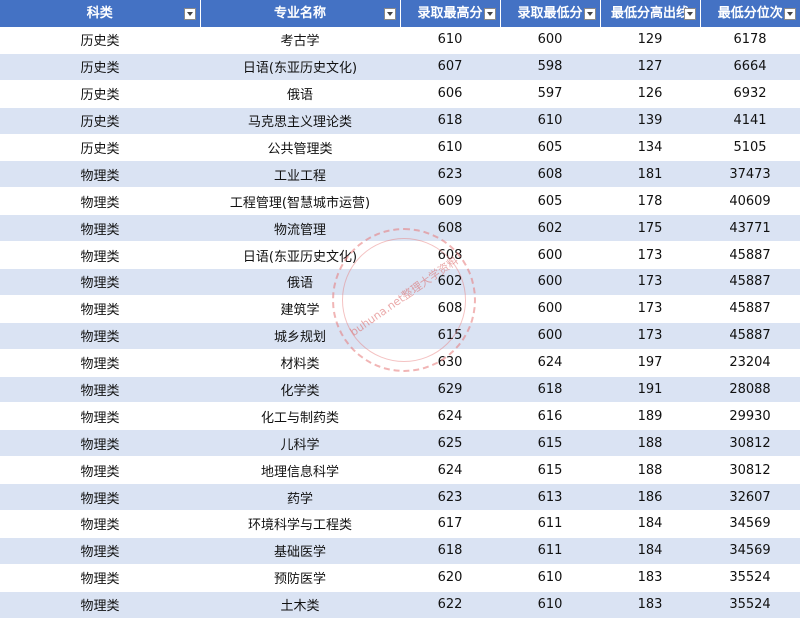 The height and width of the screenshot is (619, 800). I want to click on table-cell: 597, so click(550, 93).